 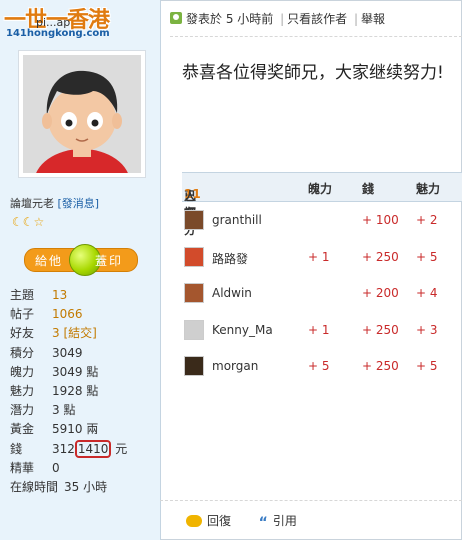 I want to click on post-meta-bar: 發表於 5 小時前 | 只看該作者 | 舉報, so click(x=316, y=20).